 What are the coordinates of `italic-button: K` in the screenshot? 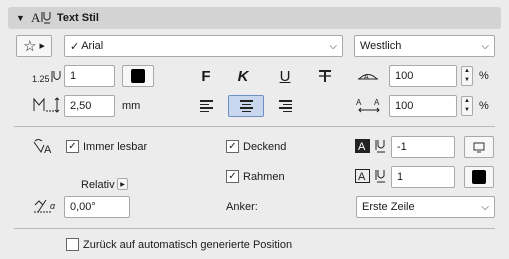 It's located at (243, 76).